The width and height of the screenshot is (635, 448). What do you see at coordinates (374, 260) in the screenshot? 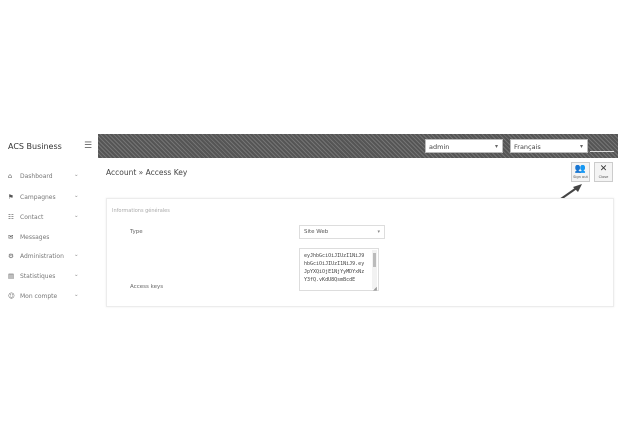
I see `scrollbar-thumb` at bounding box center [374, 260].